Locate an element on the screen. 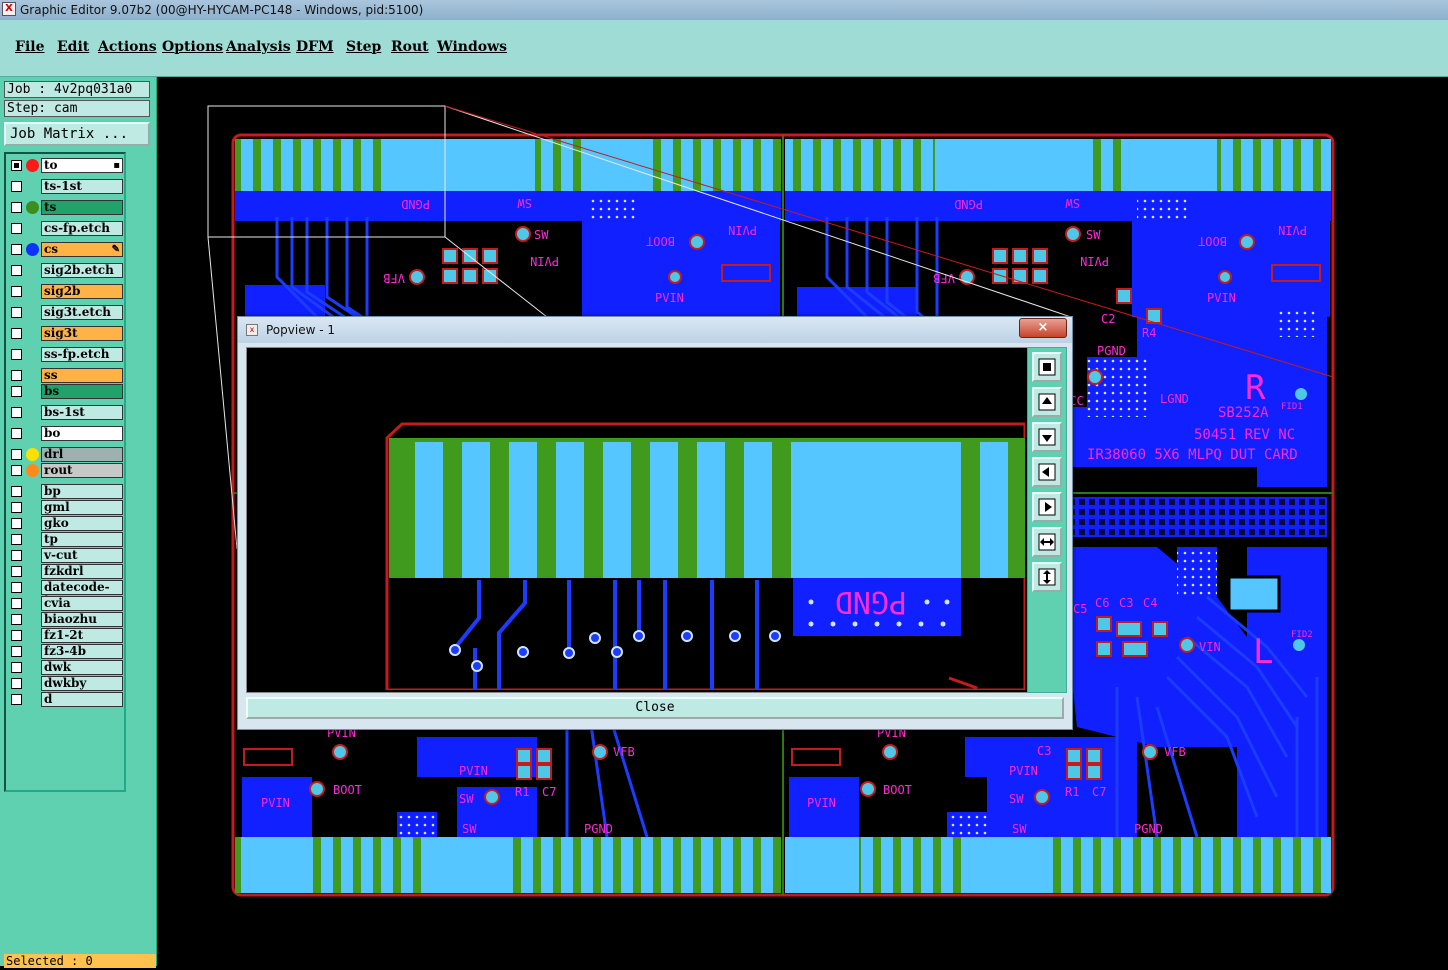 This screenshot has width=1448, height=970. pan-right-button is located at coordinates (1047, 507).